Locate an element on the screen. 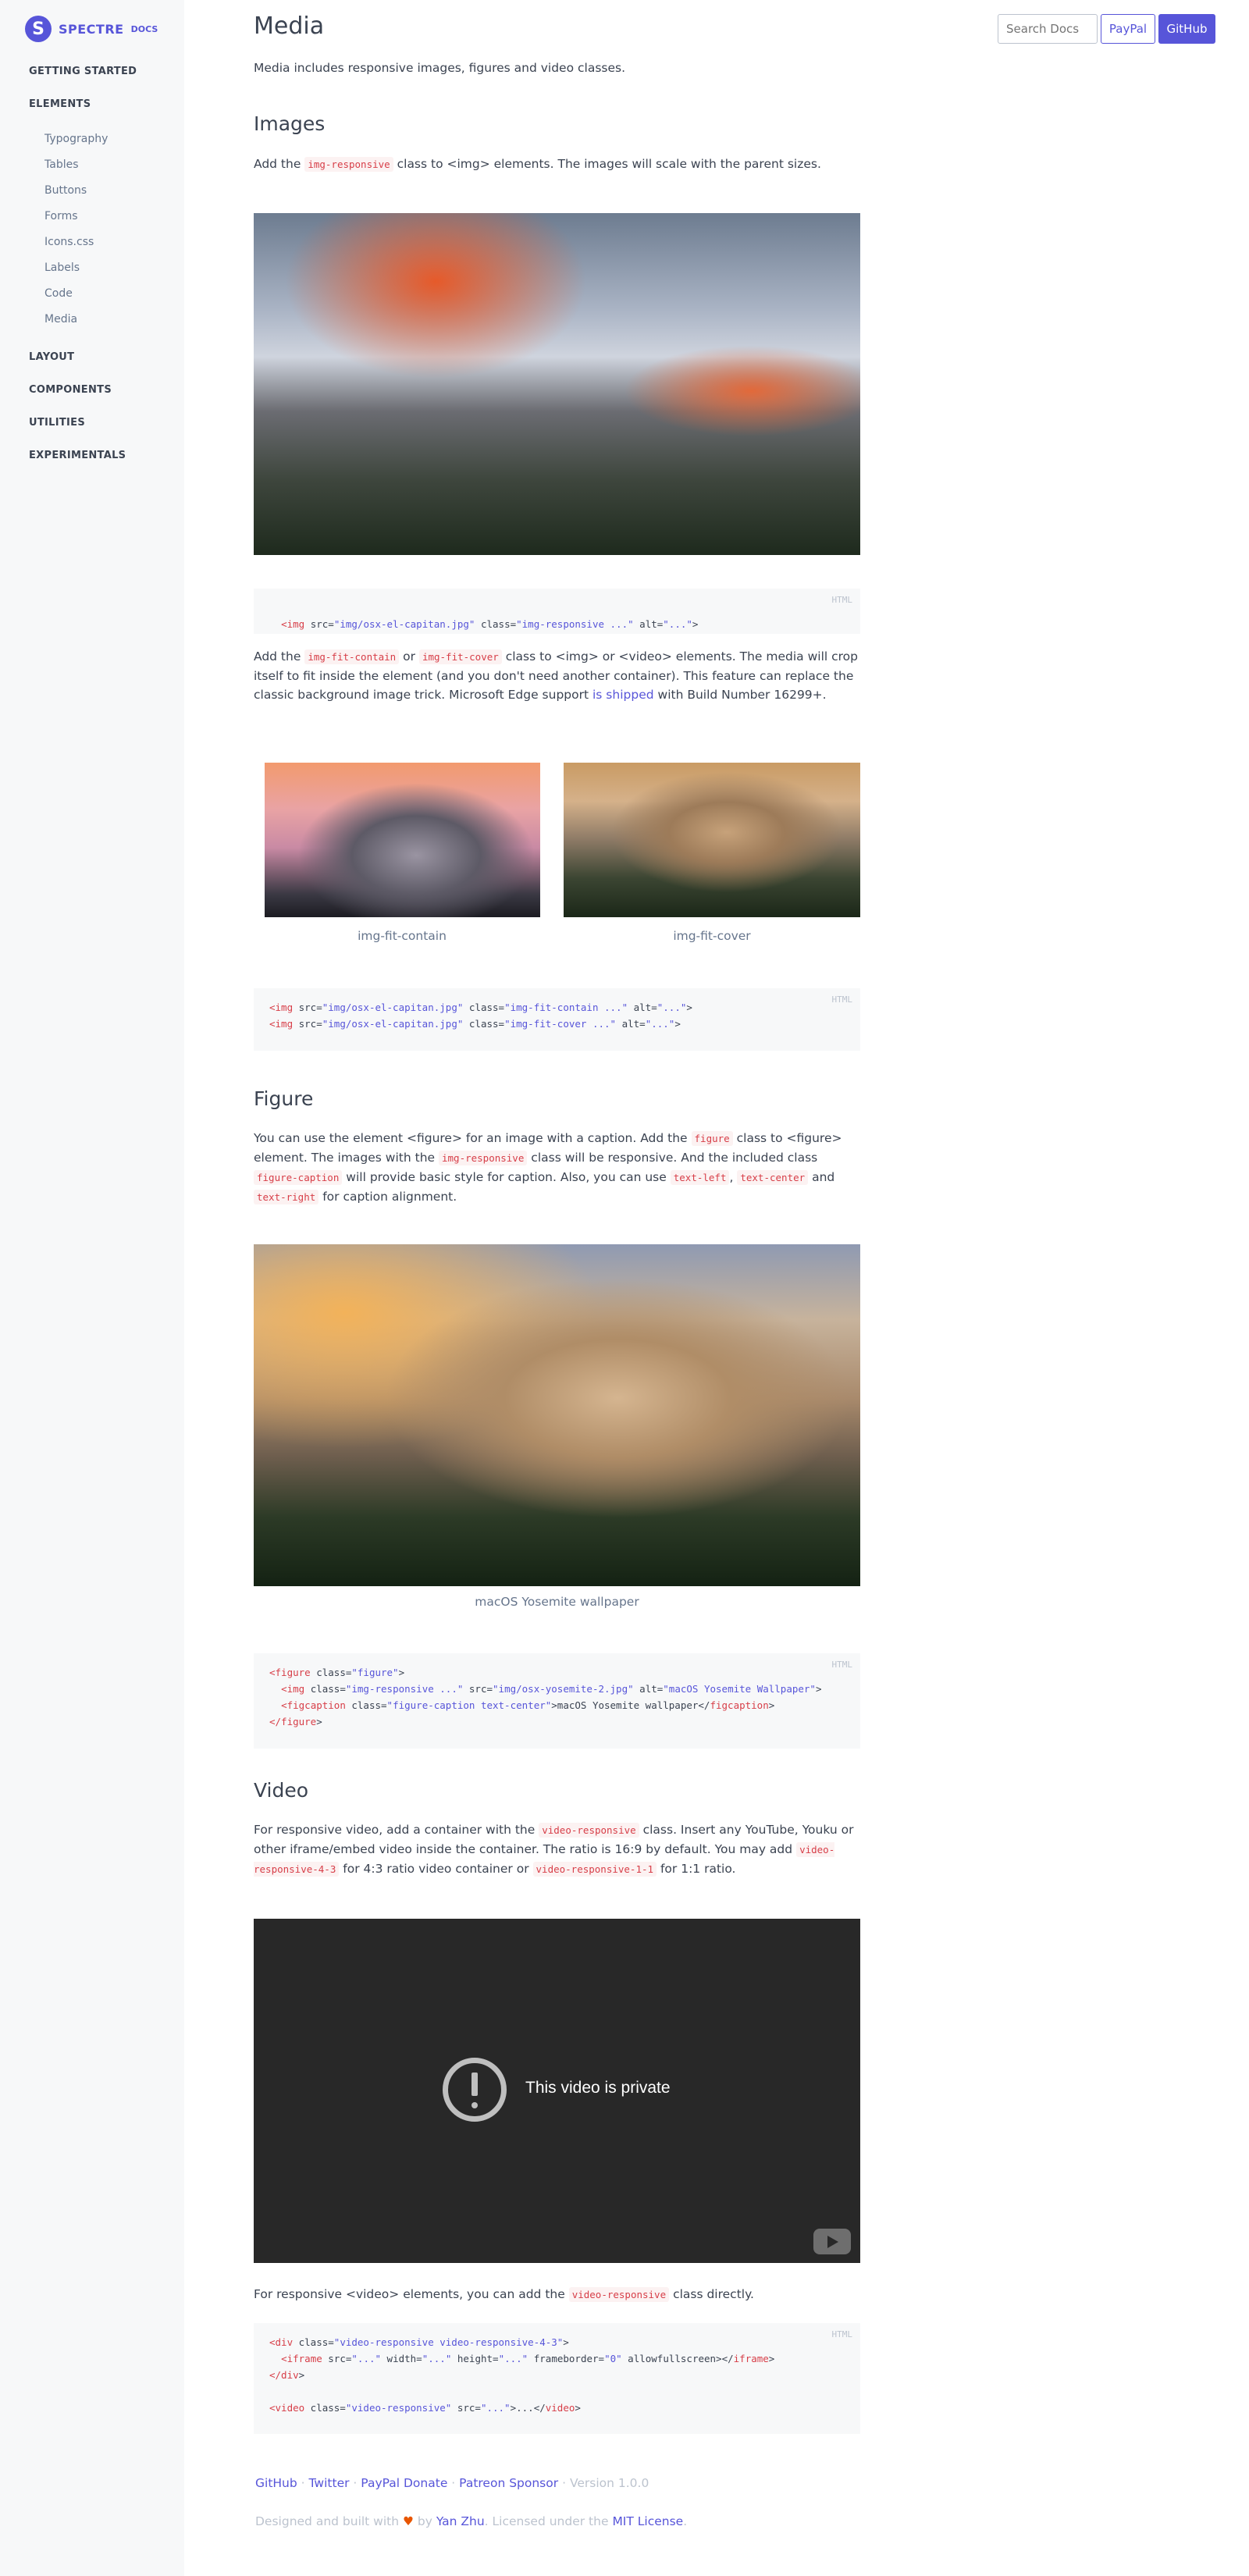 This screenshot has width=1249, height=2576. footer-twitter-link: Twitter is located at coordinates (329, 2483).